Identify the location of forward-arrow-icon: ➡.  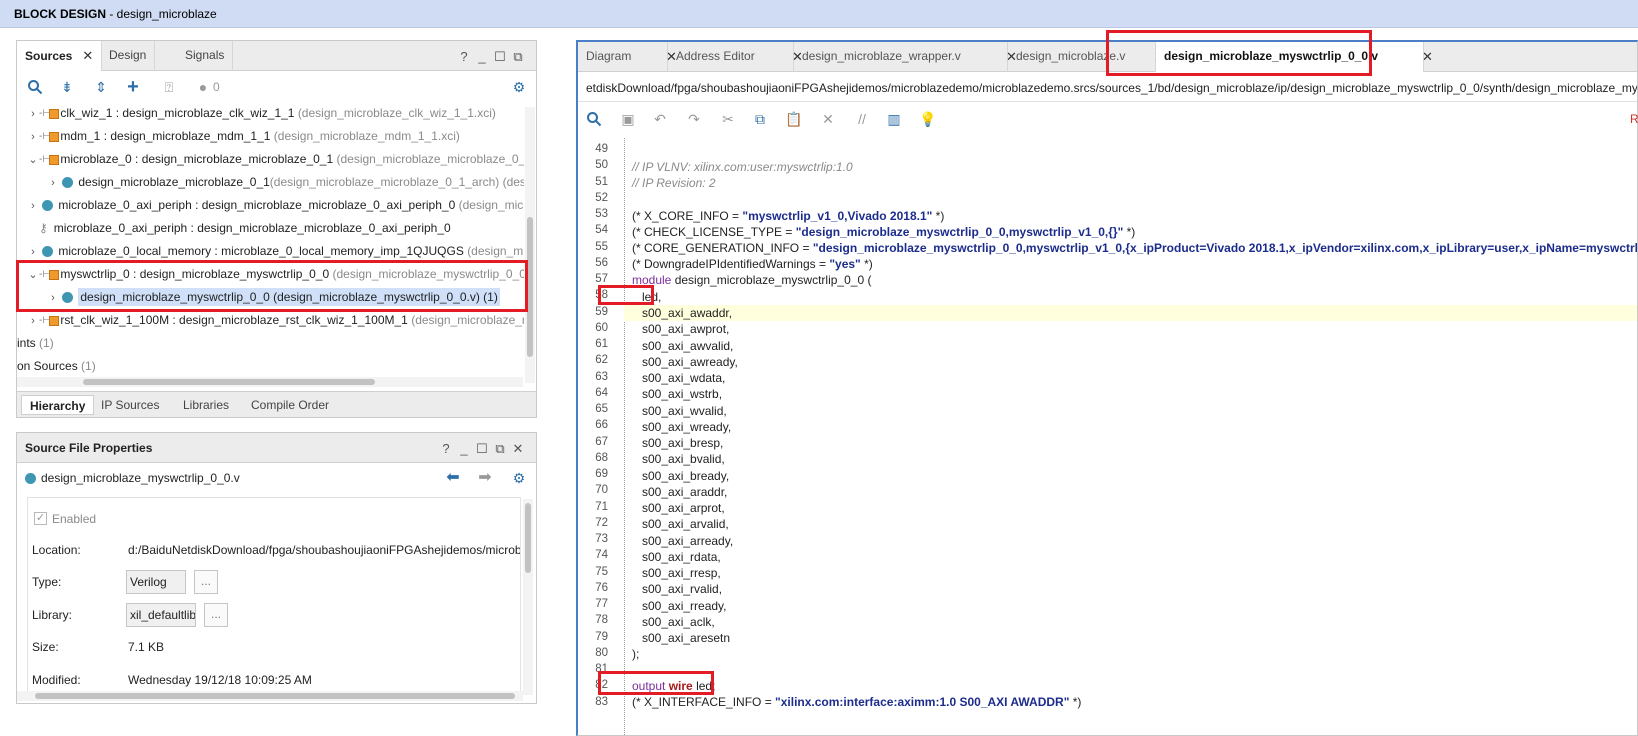
(485, 478).